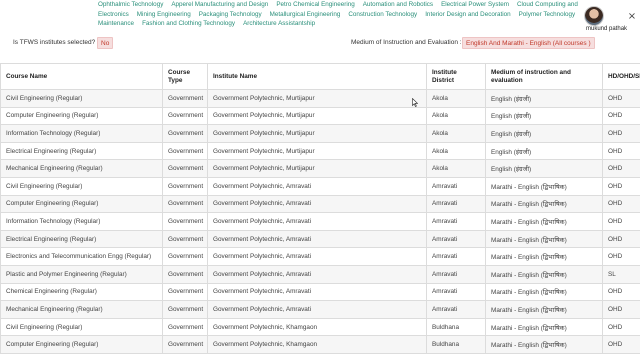 This screenshot has height=360, width=640. I want to click on branch-link: Construction Technology, so click(382, 14).